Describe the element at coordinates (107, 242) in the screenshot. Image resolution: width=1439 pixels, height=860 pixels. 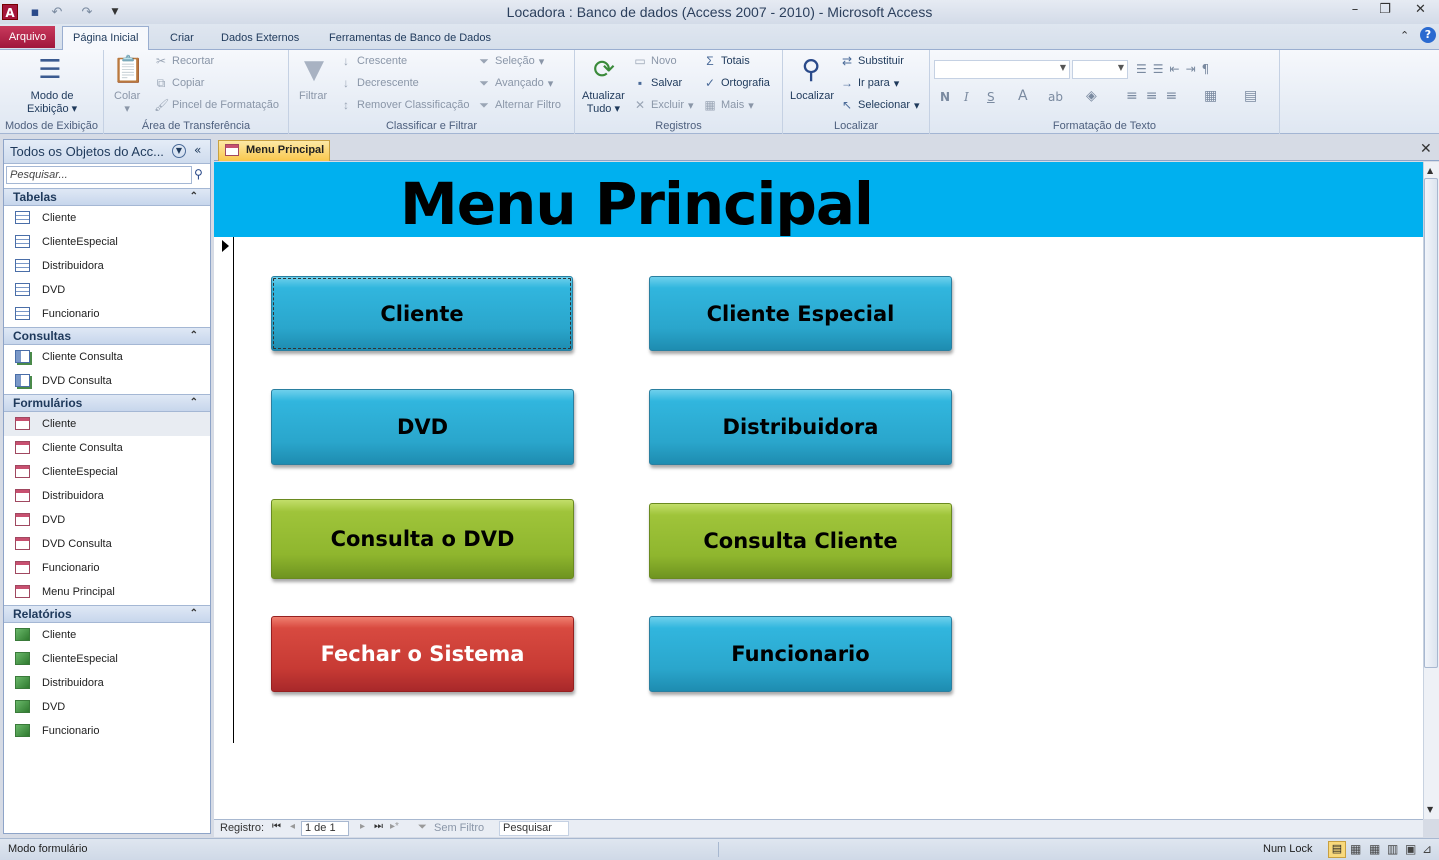
I see `nav-table-clienteespecial: ClienteEspecial` at that location.